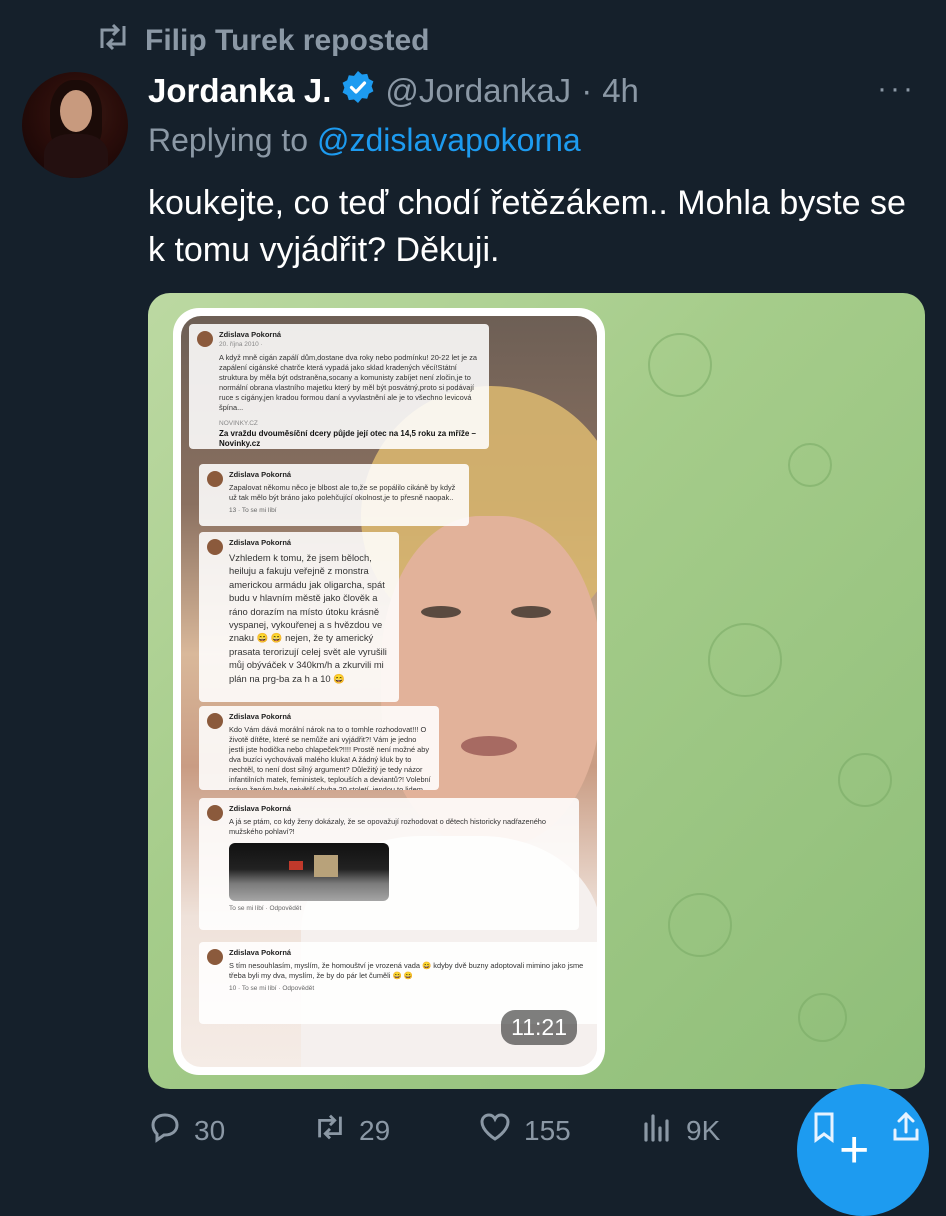 The image size is (946, 1216). I want to click on repost-button: 29, so click(351, 1130).